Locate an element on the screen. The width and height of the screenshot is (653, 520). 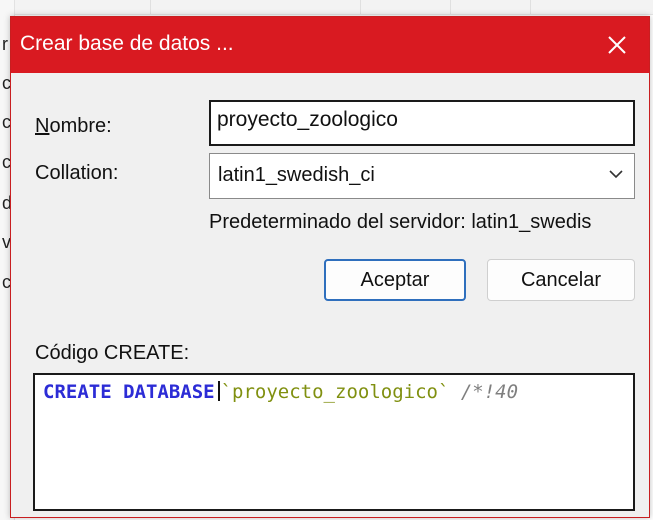
name-label: Nombre: is located at coordinates (73, 126).